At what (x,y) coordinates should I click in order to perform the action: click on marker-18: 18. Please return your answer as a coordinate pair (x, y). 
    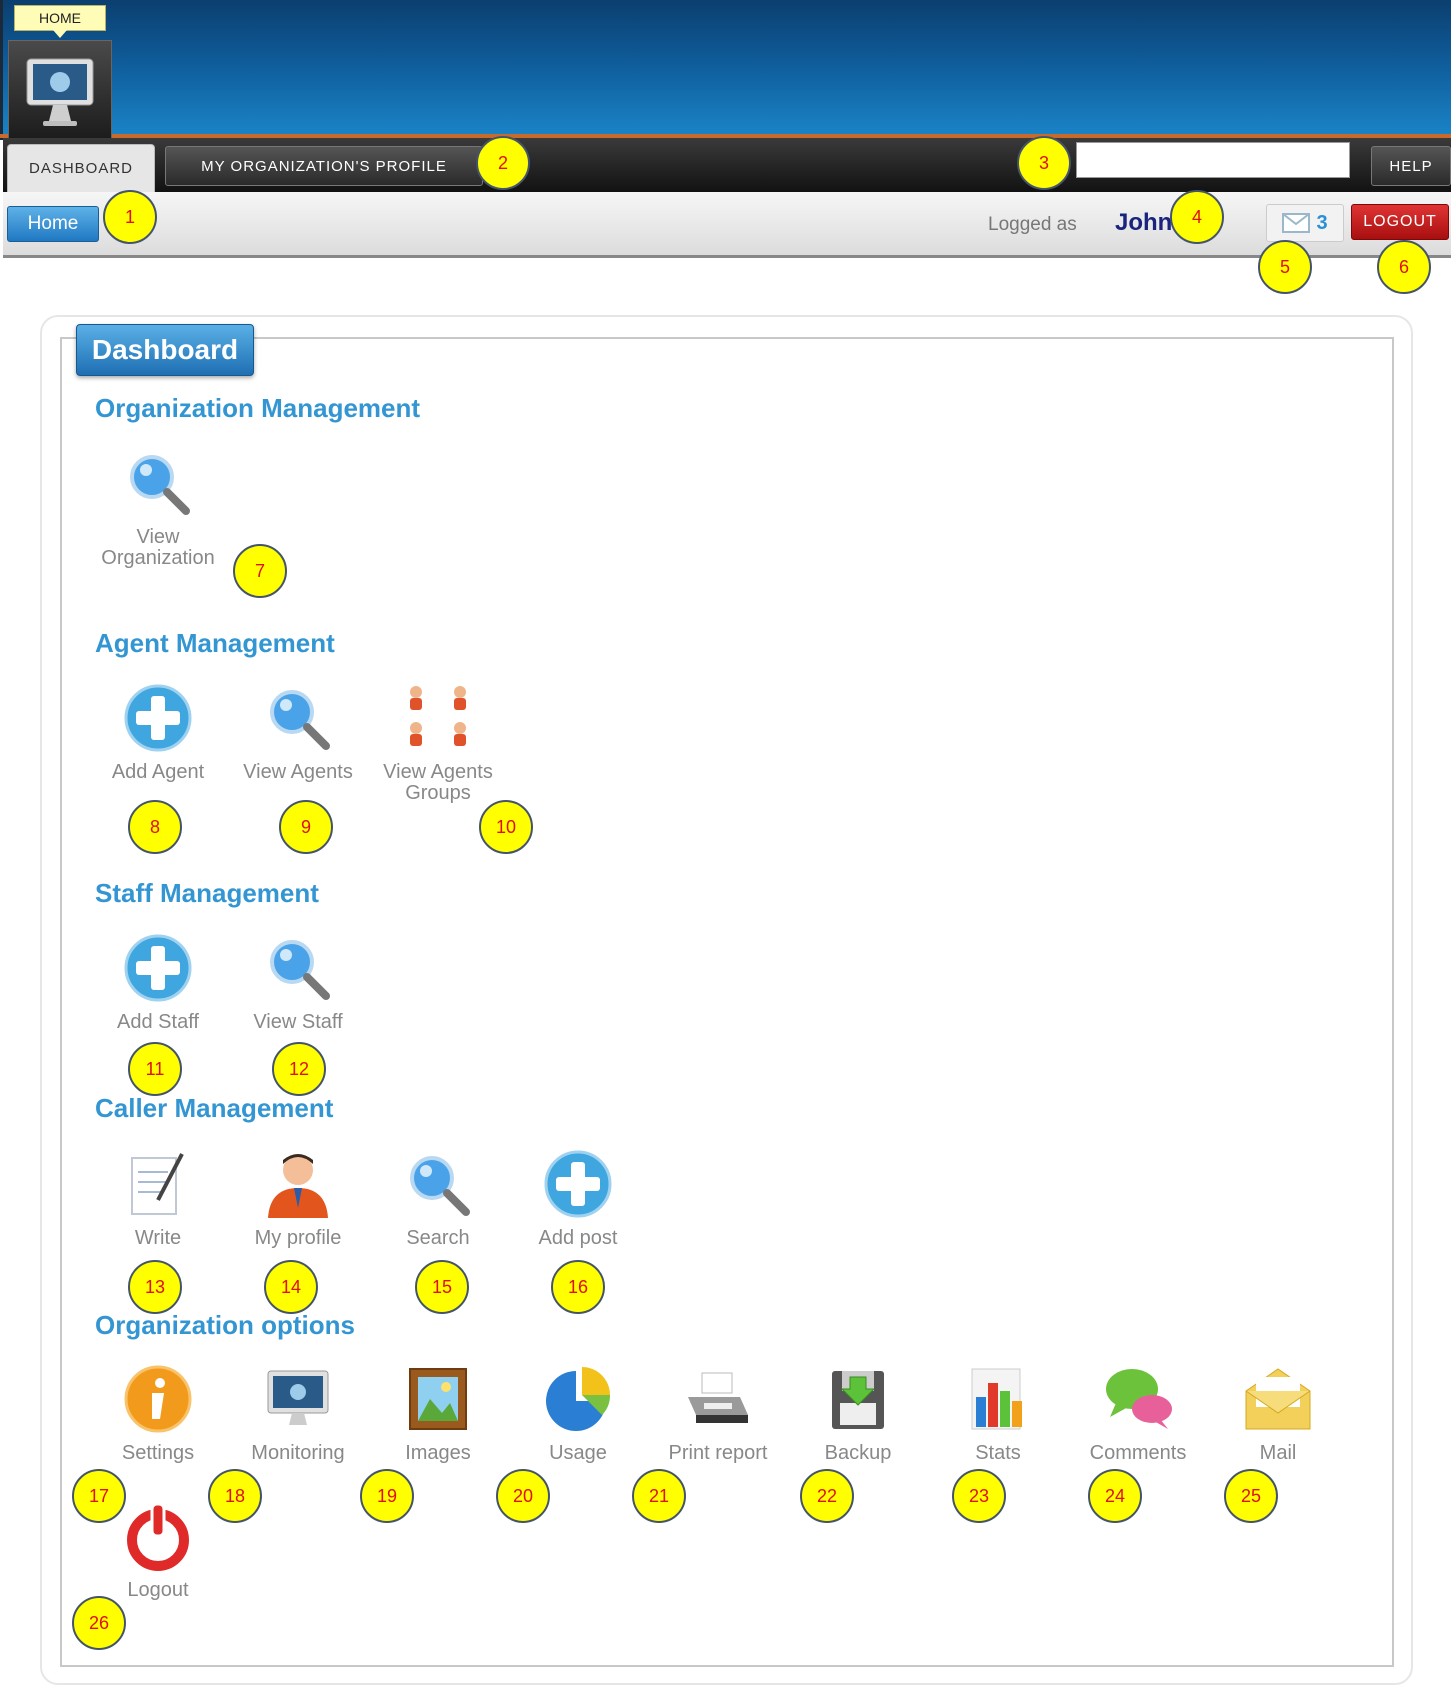
    Looking at the image, I should click on (235, 1496).